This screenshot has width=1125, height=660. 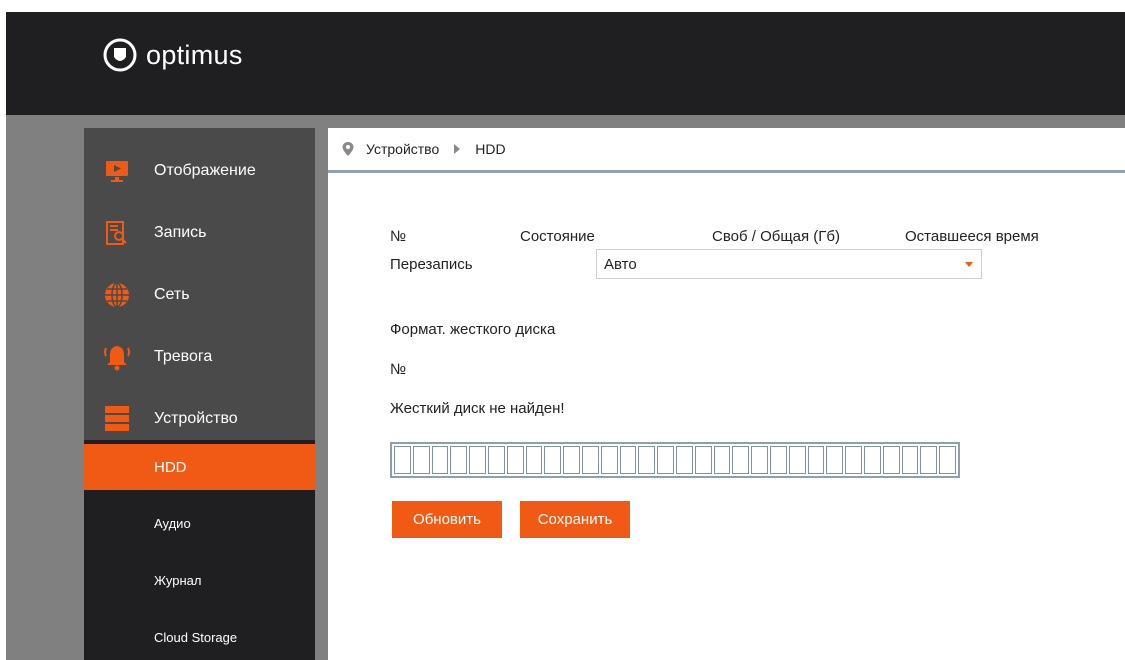 What do you see at coordinates (477, 408) in the screenshot?
I see `disk-status-message: Жесткий диск не найден!` at bounding box center [477, 408].